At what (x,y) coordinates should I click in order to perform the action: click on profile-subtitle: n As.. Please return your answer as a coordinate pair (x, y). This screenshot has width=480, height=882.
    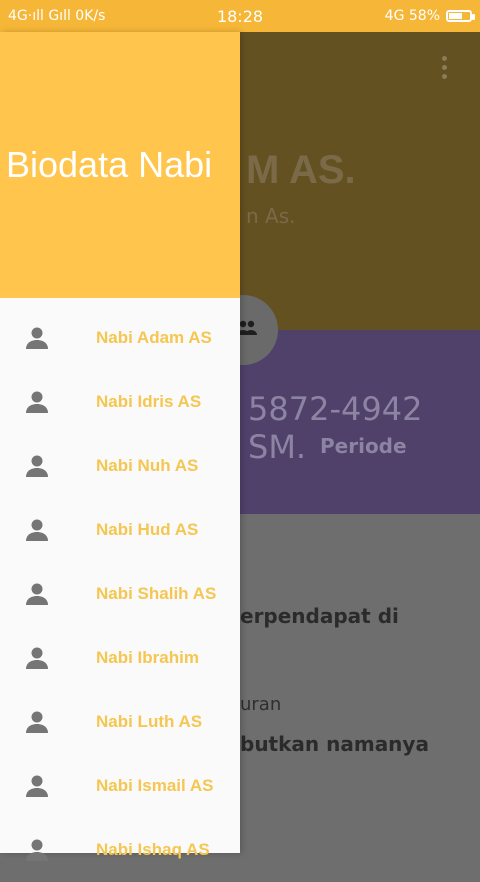
    Looking at the image, I should click on (271, 216).